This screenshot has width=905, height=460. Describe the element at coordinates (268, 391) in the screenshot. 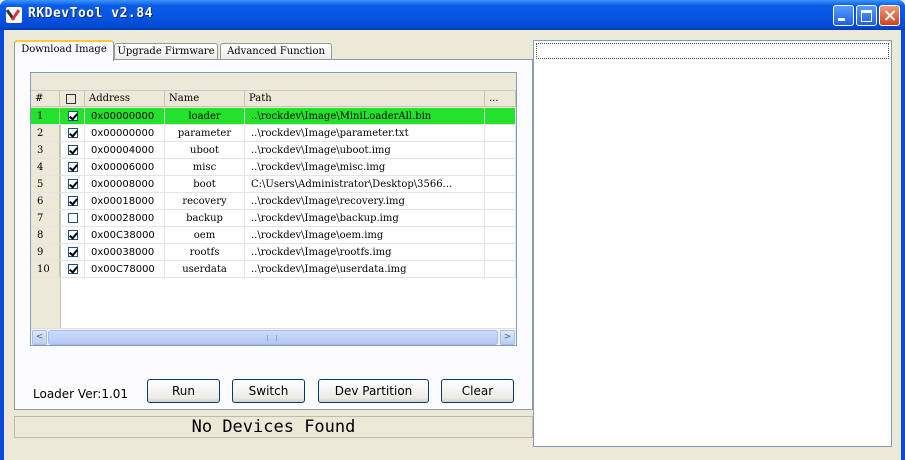

I see `switch-button: Switch` at that location.